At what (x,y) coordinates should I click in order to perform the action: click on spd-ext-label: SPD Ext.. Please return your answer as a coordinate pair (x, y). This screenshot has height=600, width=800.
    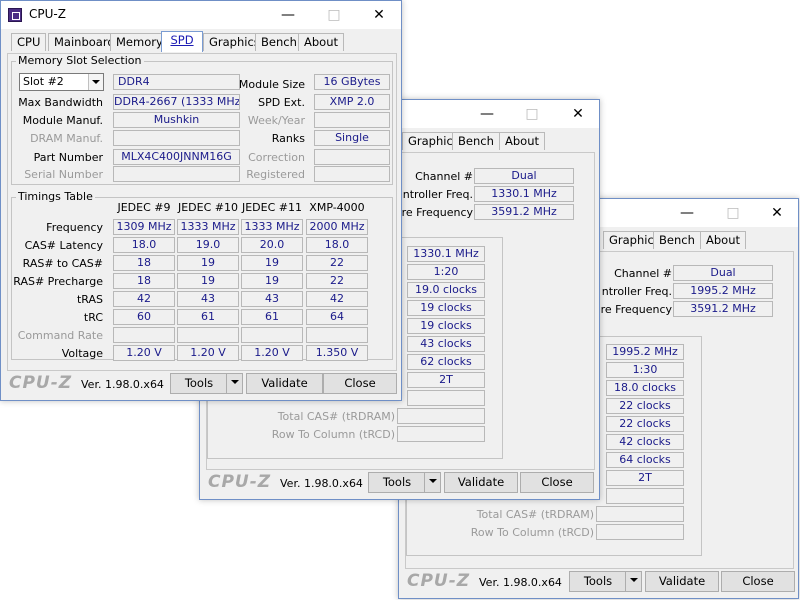
    Looking at the image, I should click on (281, 102).